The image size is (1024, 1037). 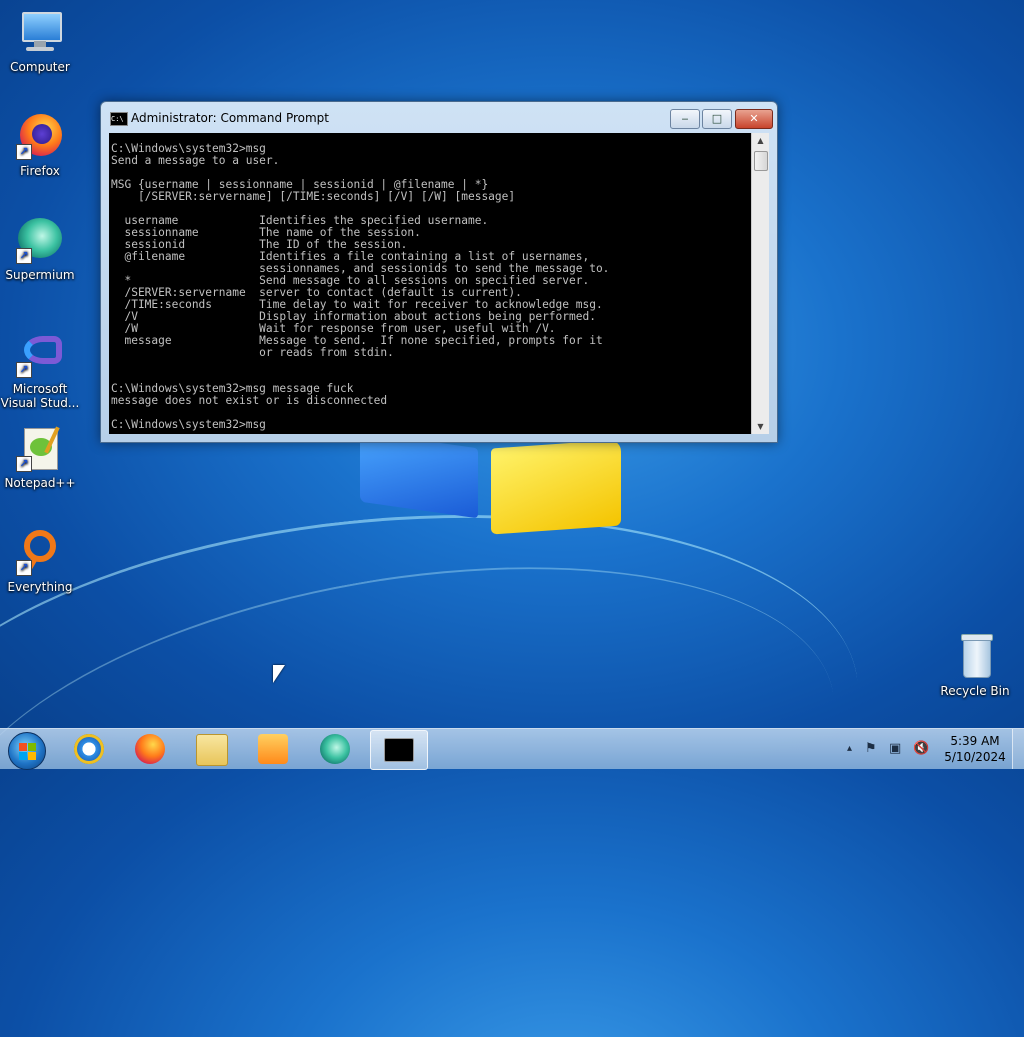 I want to click on clock-date: 5/10/2024, so click(x=975, y=757).